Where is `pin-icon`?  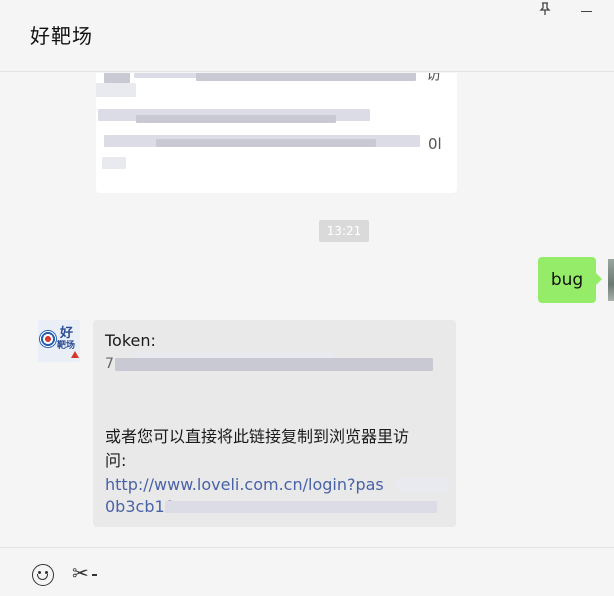
pin-icon is located at coordinates (545, 12).